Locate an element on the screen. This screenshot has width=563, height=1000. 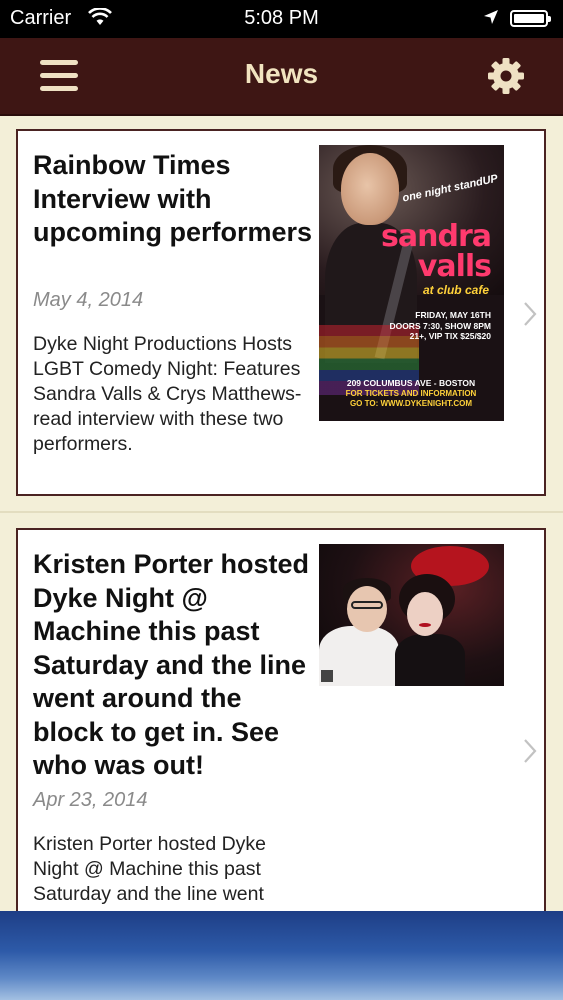
article-date: Apr 23, 2014 is located at coordinates (90, 800).